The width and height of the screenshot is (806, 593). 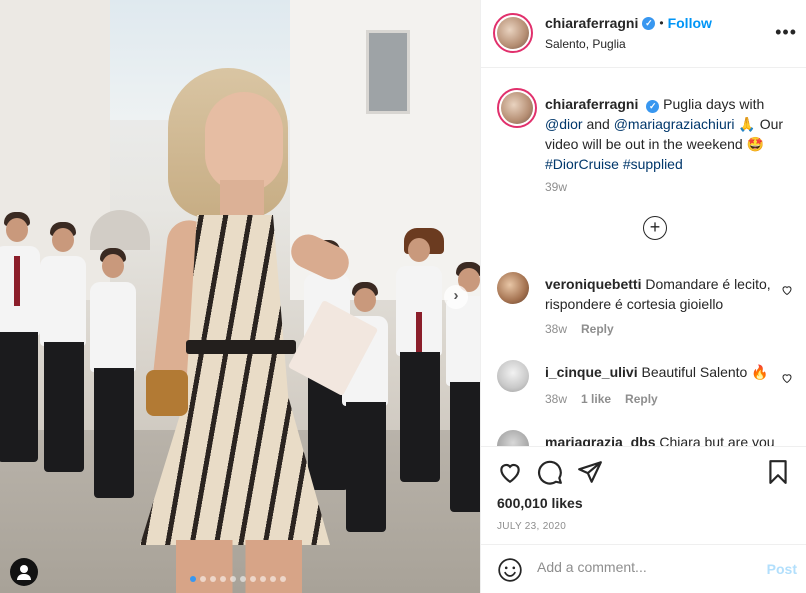 I want to click on comment-input, so click(x=637, y=567).